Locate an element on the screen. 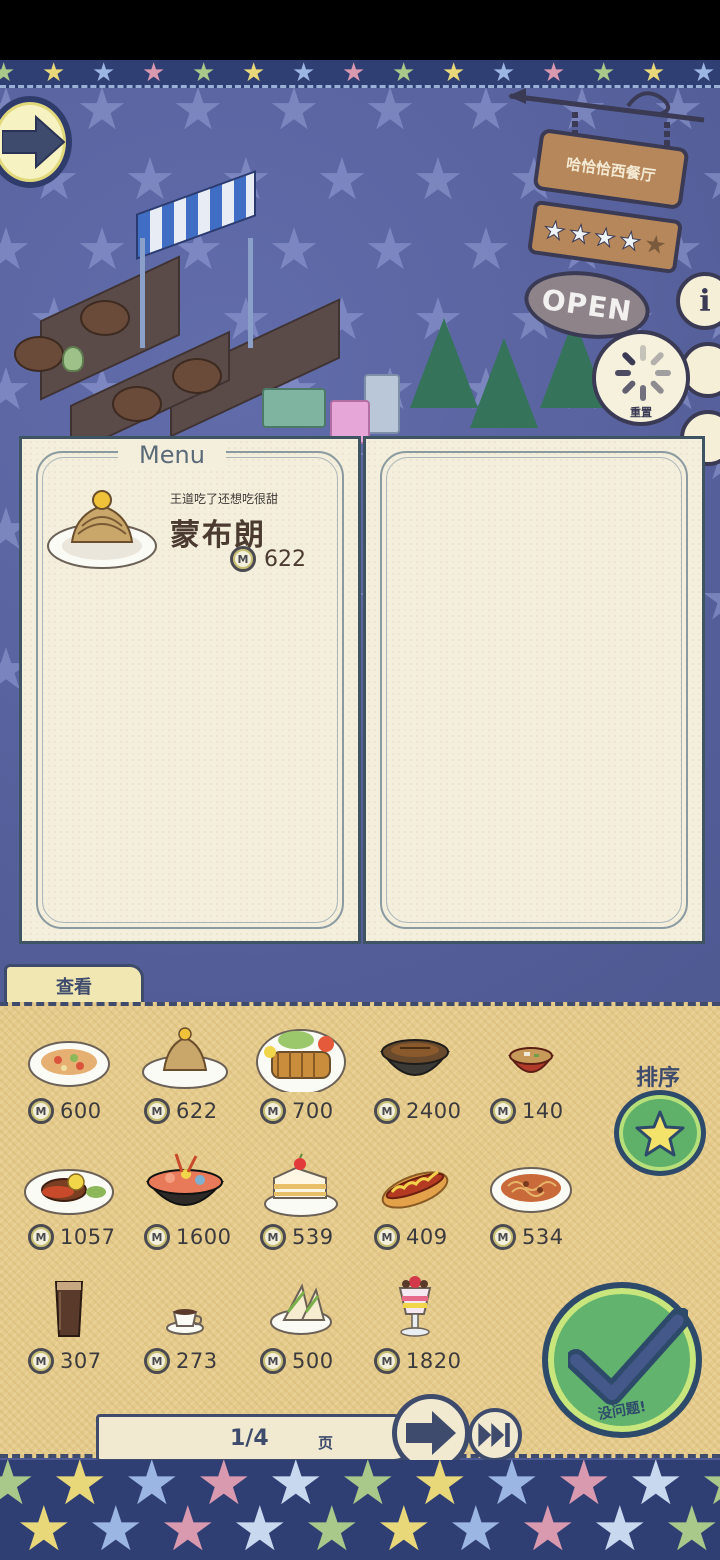 This screenshot has width=720, height=1560. restaurant-name: 哈恰恰西餐厅 is located at coordinates (611, 169).